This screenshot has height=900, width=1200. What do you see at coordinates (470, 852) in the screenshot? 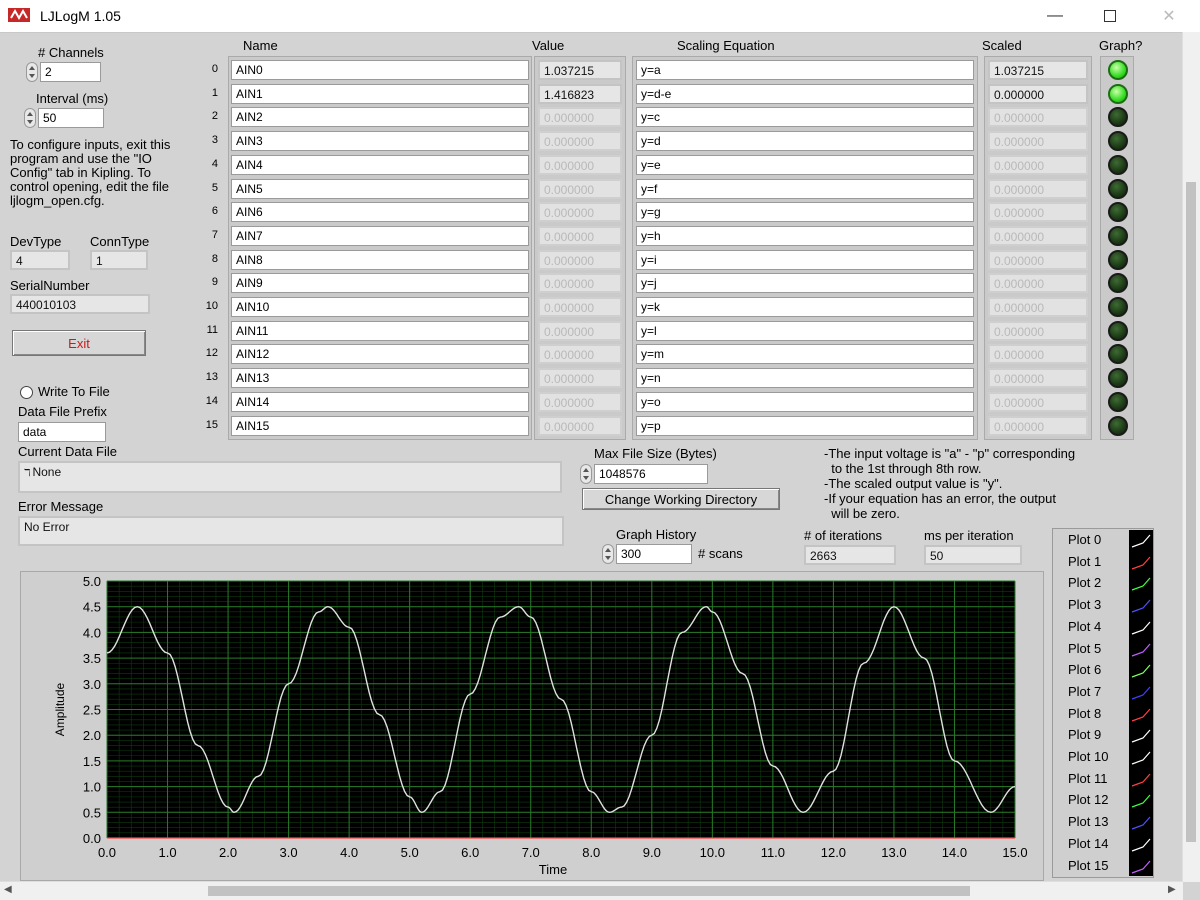
I see `x-tick-label: 6.0` at bounding box center [470, 852].